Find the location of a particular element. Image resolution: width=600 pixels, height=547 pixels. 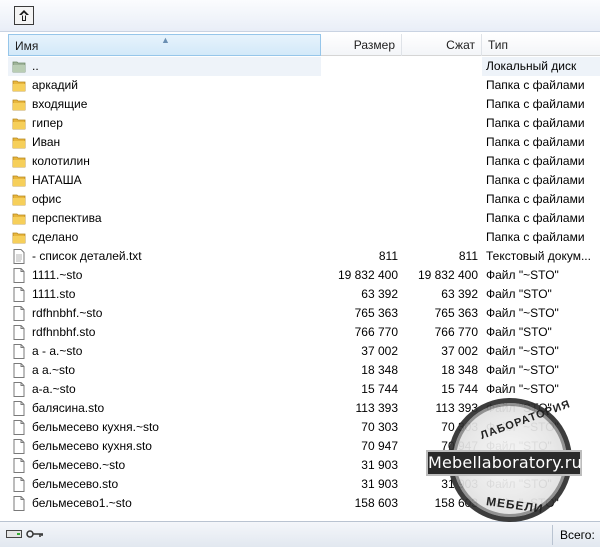

row-name-cell: НАТАША is located at coordinates (164, 180).